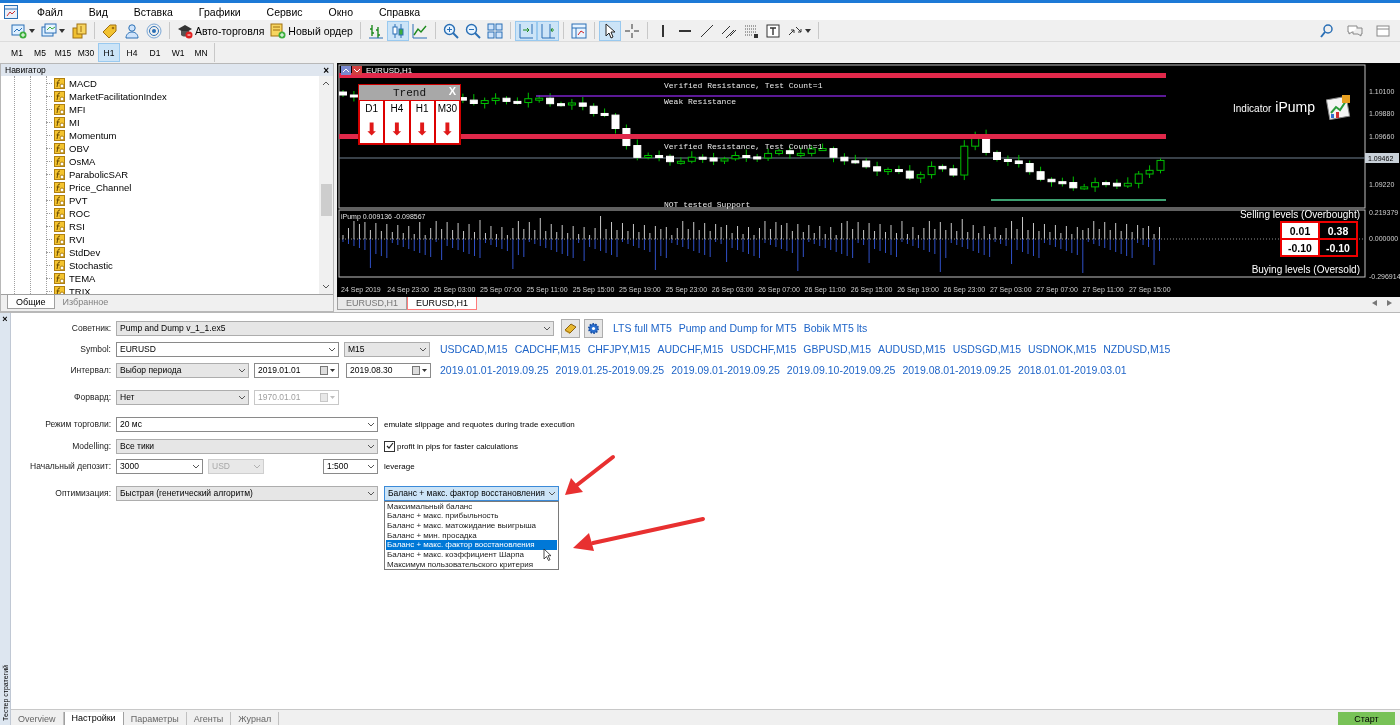 The image size is (1400, 725). I want to click on link: USDNOK,M15, so click(1062, 349).